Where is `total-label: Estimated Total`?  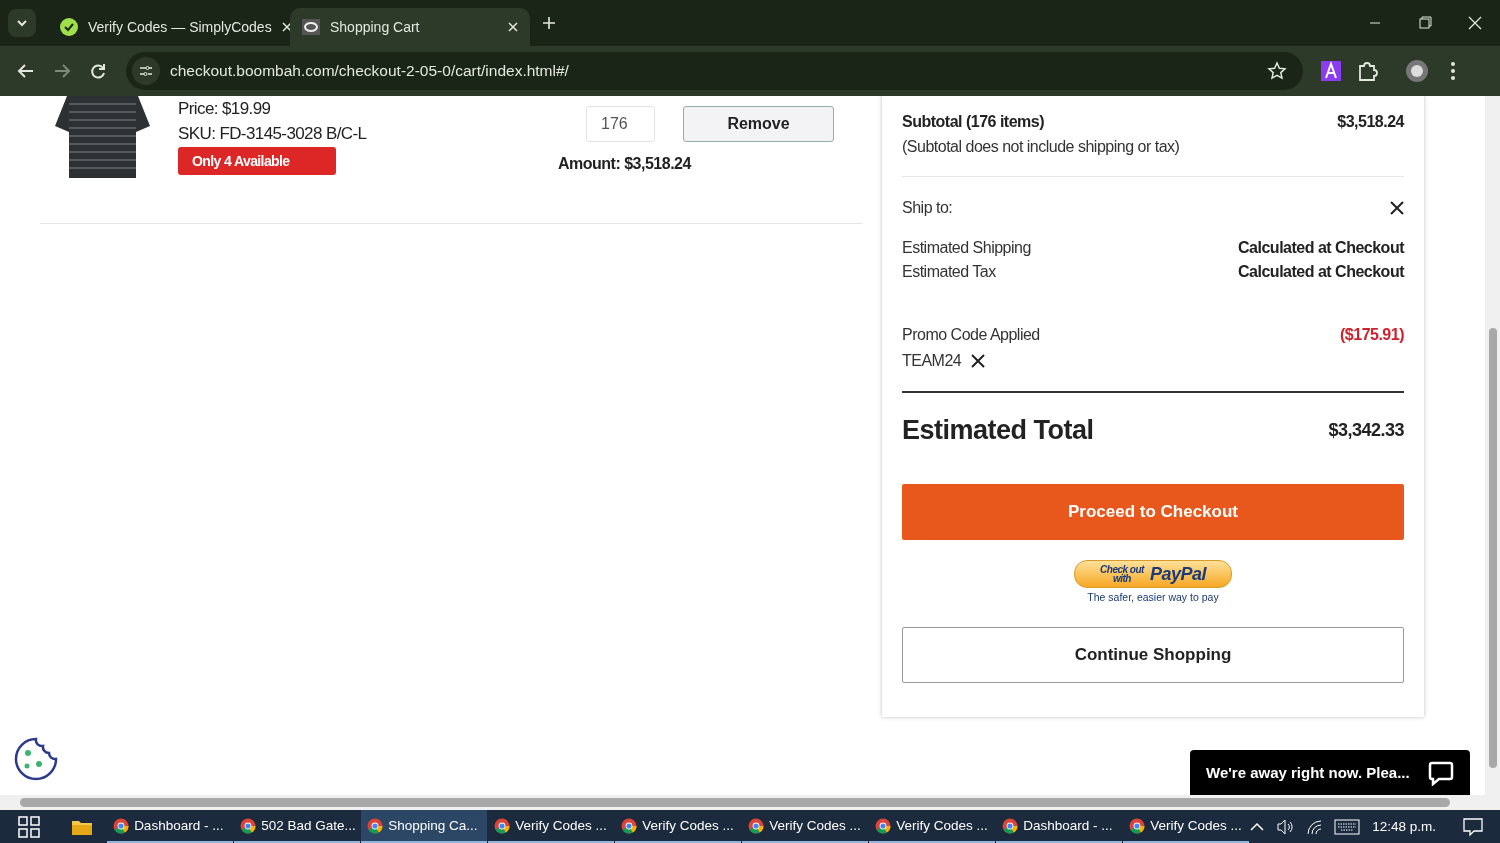
total-label: Estimated Total is located at coordinates (998, 430).